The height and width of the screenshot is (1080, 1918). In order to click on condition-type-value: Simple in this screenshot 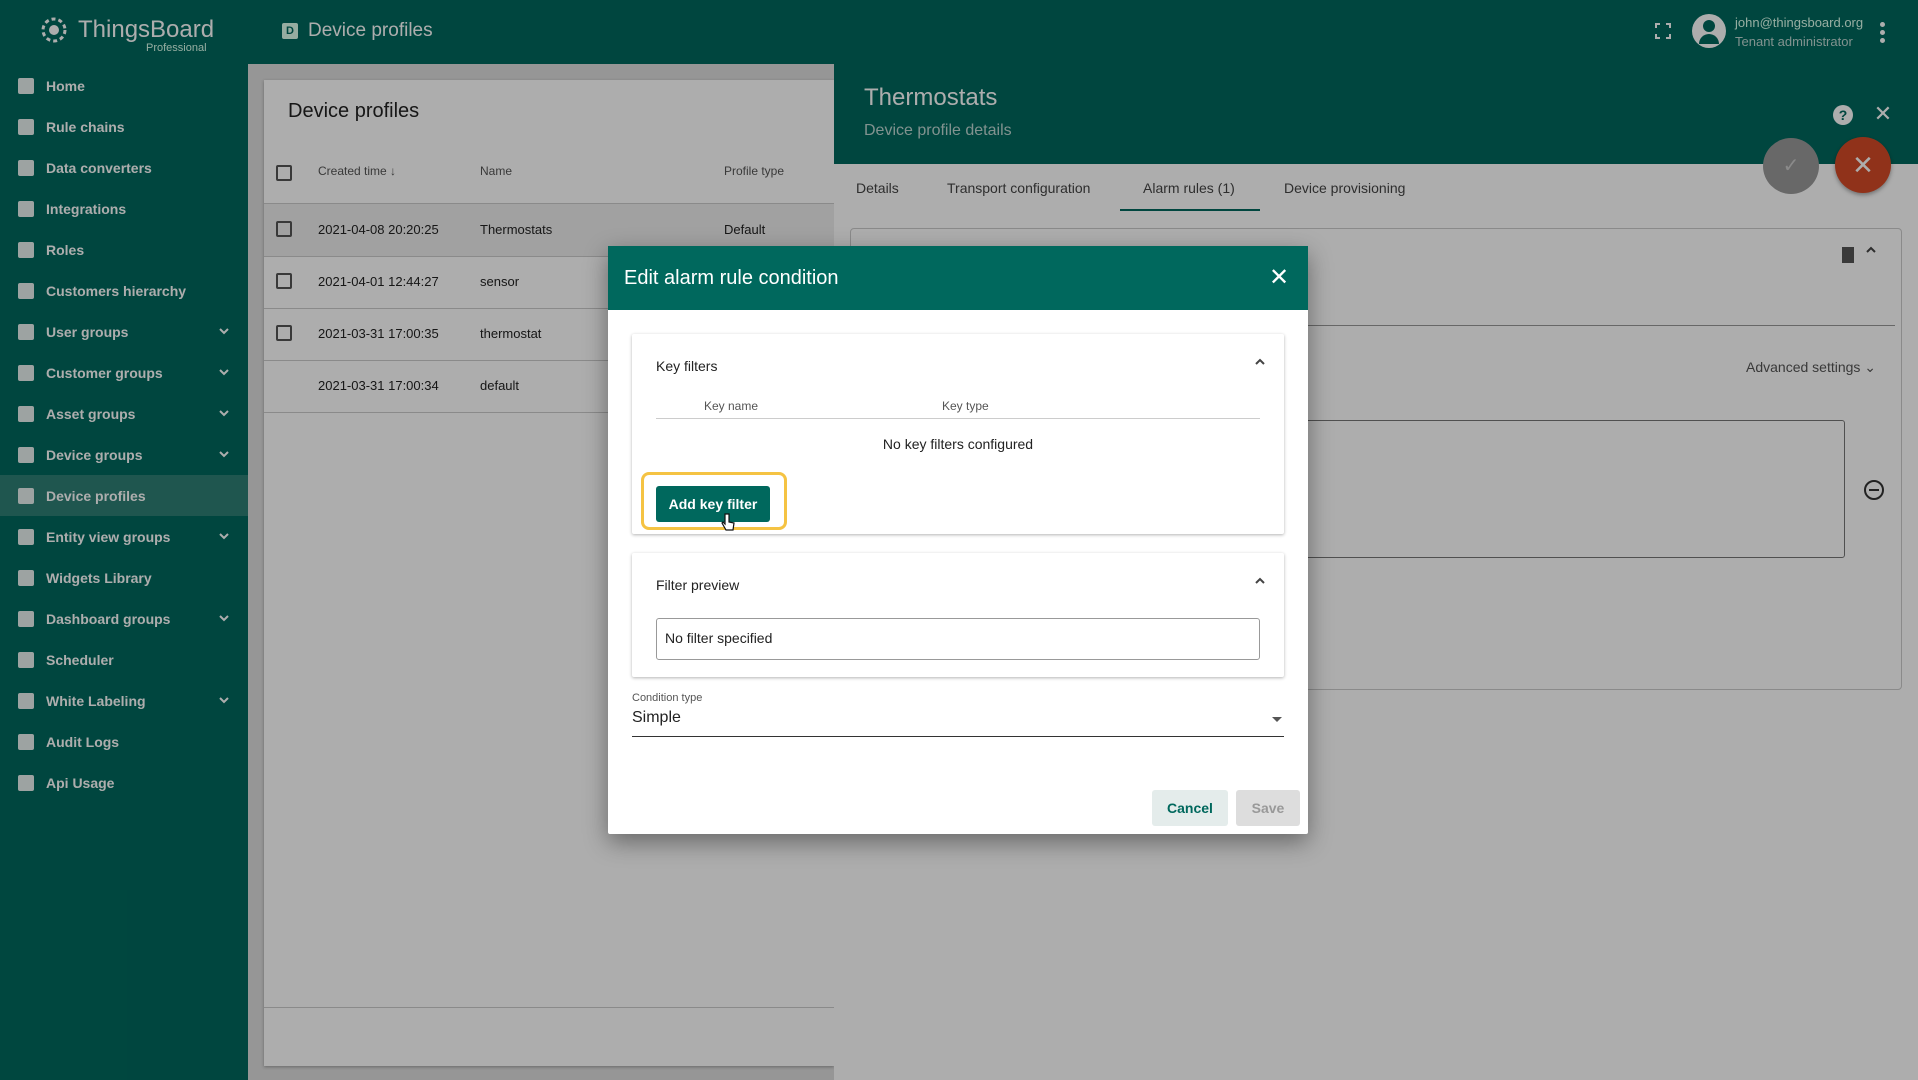, I will do `click(656, 717)`.